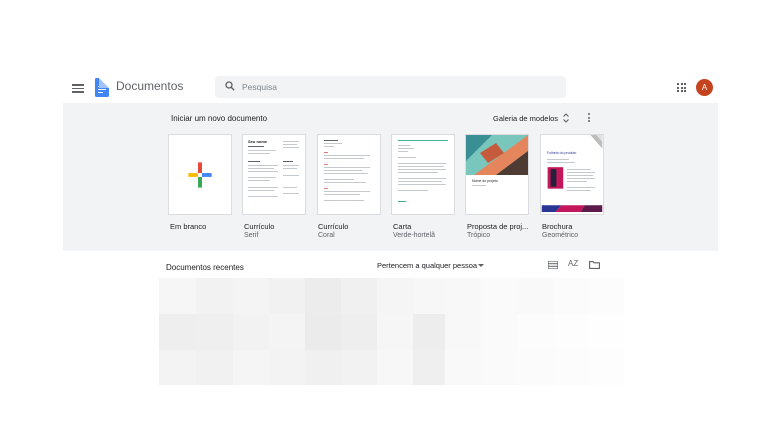 This screenshot has height=440, width=782. Describe the element at coordinates (219, 118) in the screenshot. I see `template-section-title: Iniciar um novo documento` at that location.